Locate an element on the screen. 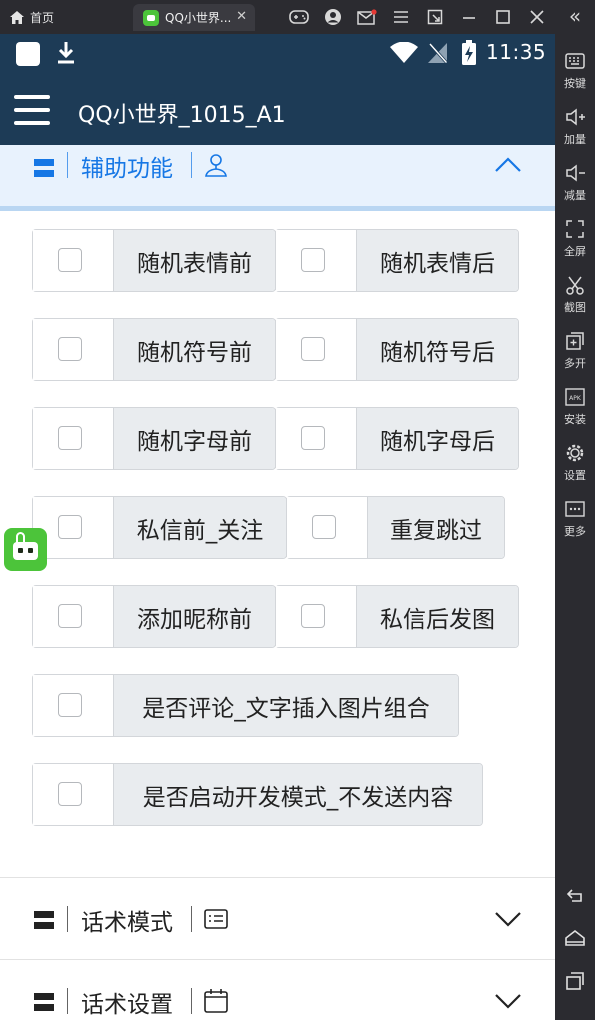 This screenshot has width=595, height=1020. option-random-symbol-before: 随机符号前 is located at coordinates (154, 349).